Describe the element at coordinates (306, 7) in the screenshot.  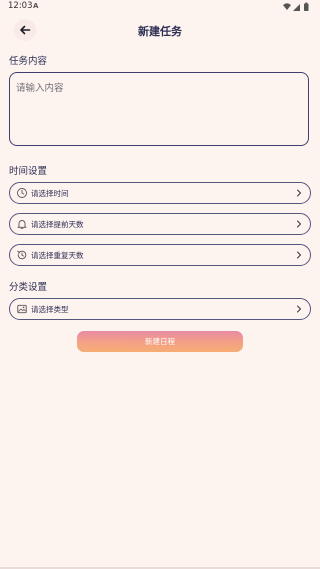
I see `battery-icon` at that location.